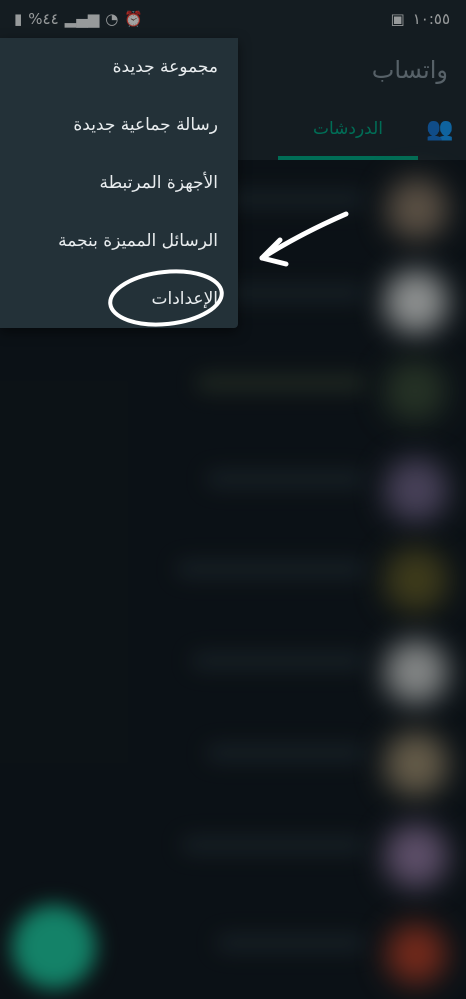 The image size is (466, 999). Describe the element at coordinates (119, 299) in the screenshot. I see `menu-item-settings: الإعدادات` at that location.